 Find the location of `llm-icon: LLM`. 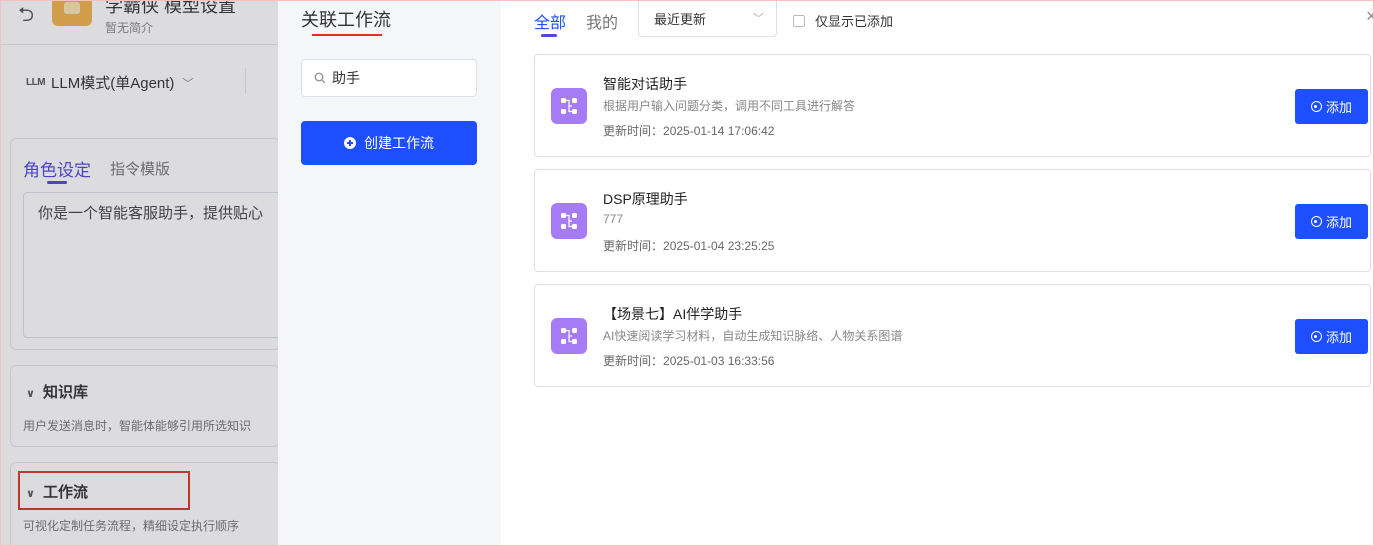

llm-icon: LLM is located at coordinates (36, 82).